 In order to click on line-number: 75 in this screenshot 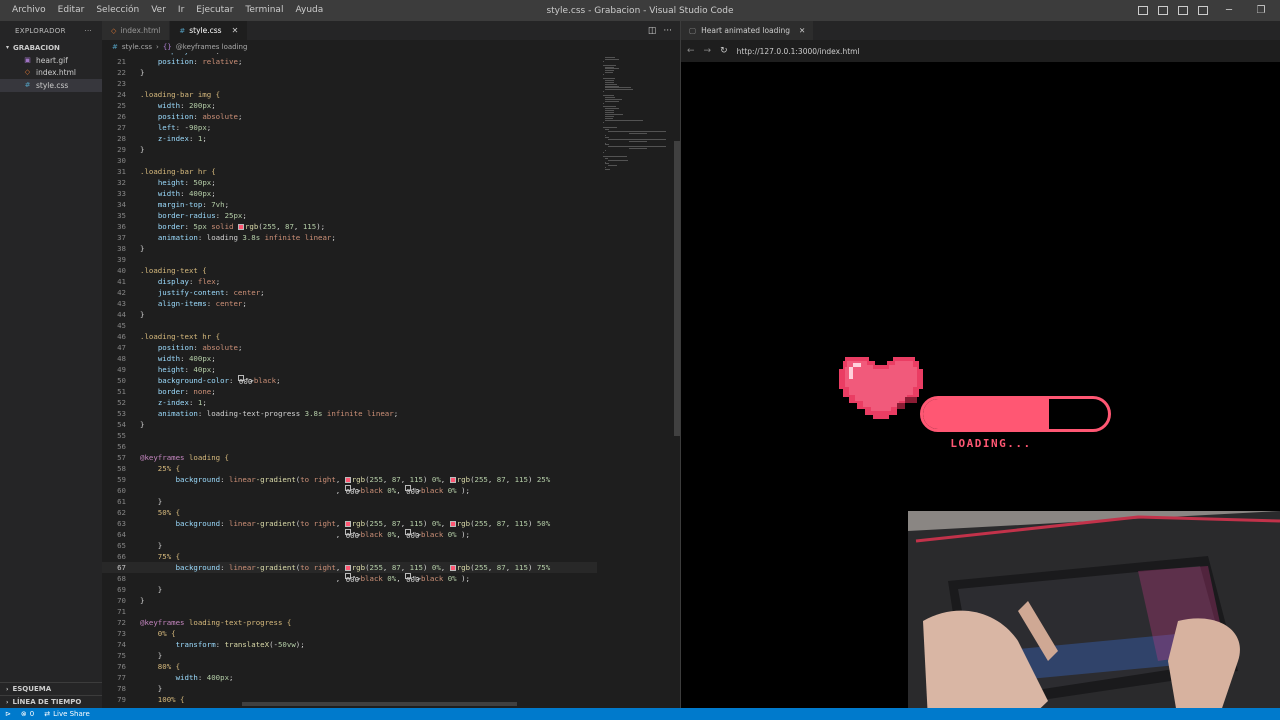, I will do `click(121, 655)`.